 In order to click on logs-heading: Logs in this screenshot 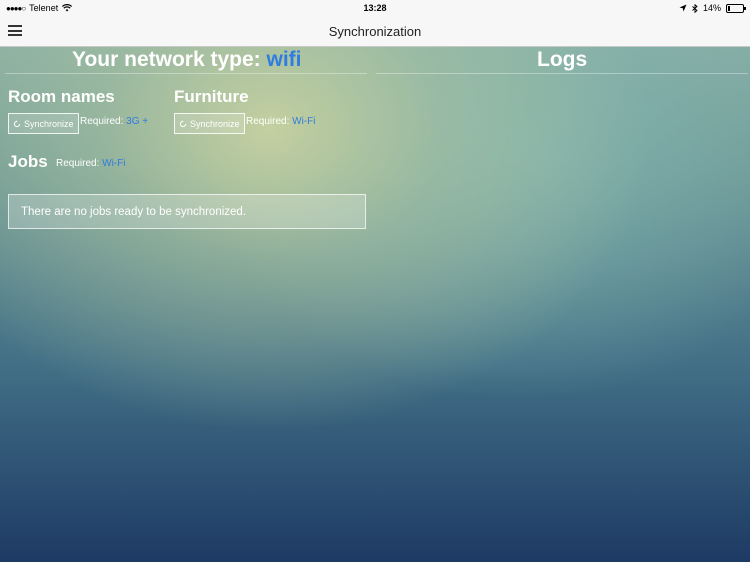, I will do `click(562, 59)`.